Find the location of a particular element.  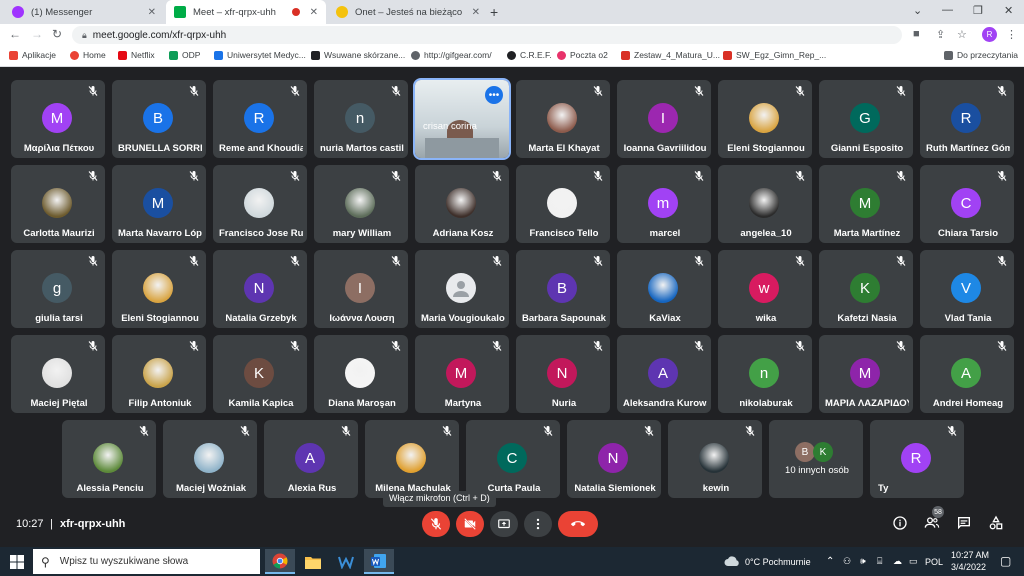

participant-tile: K Kamila Kapica is located at coordinates (260, 374).